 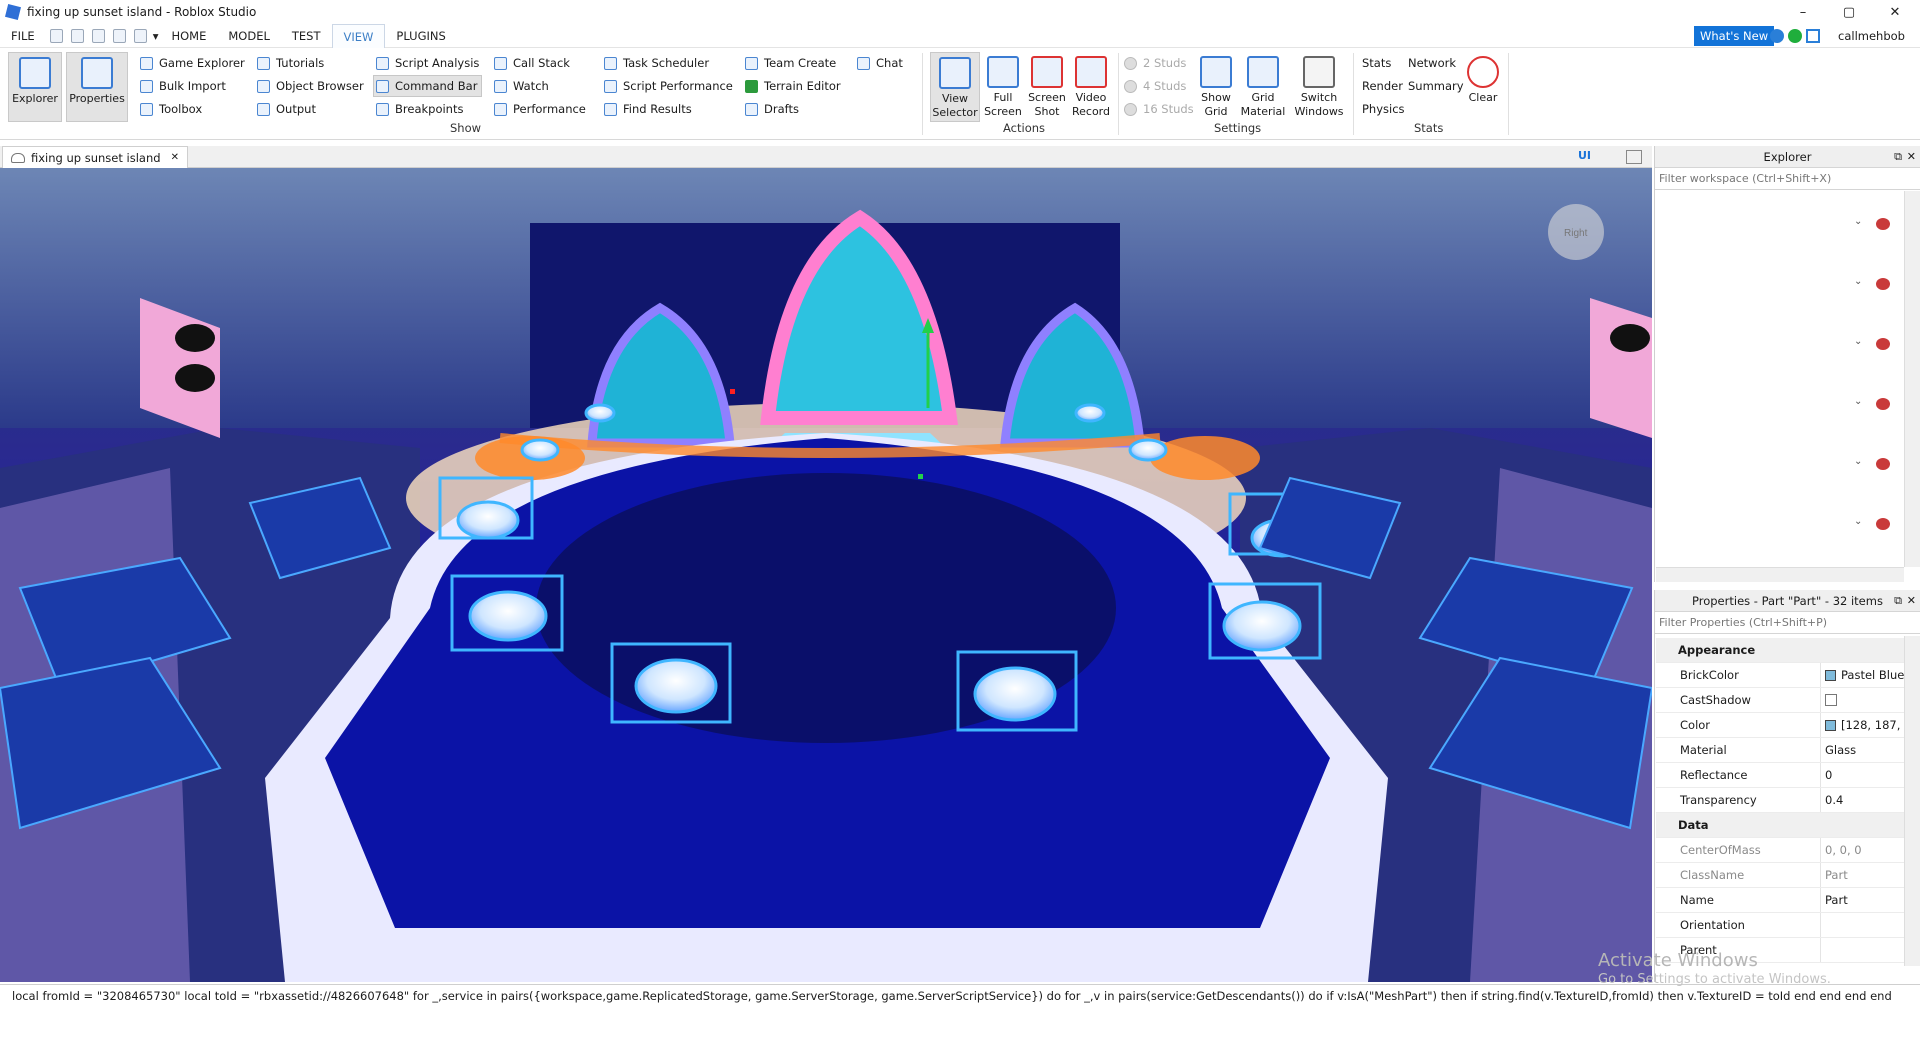 I want to click on explorer-h-scrollbar, so click(x=1780, y=574).